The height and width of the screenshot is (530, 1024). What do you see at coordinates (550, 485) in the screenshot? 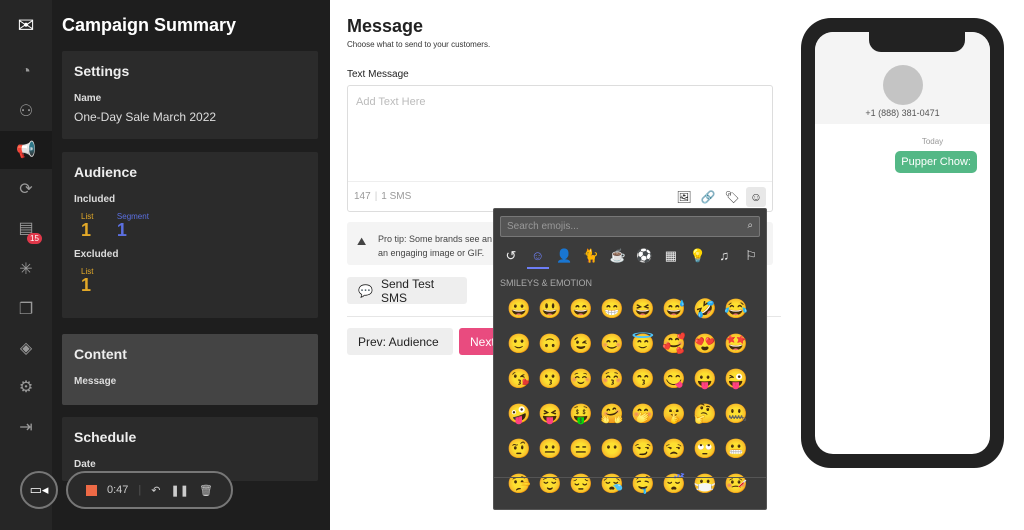
I see `emoji-item: 😌` at bounding box center [550, 485].